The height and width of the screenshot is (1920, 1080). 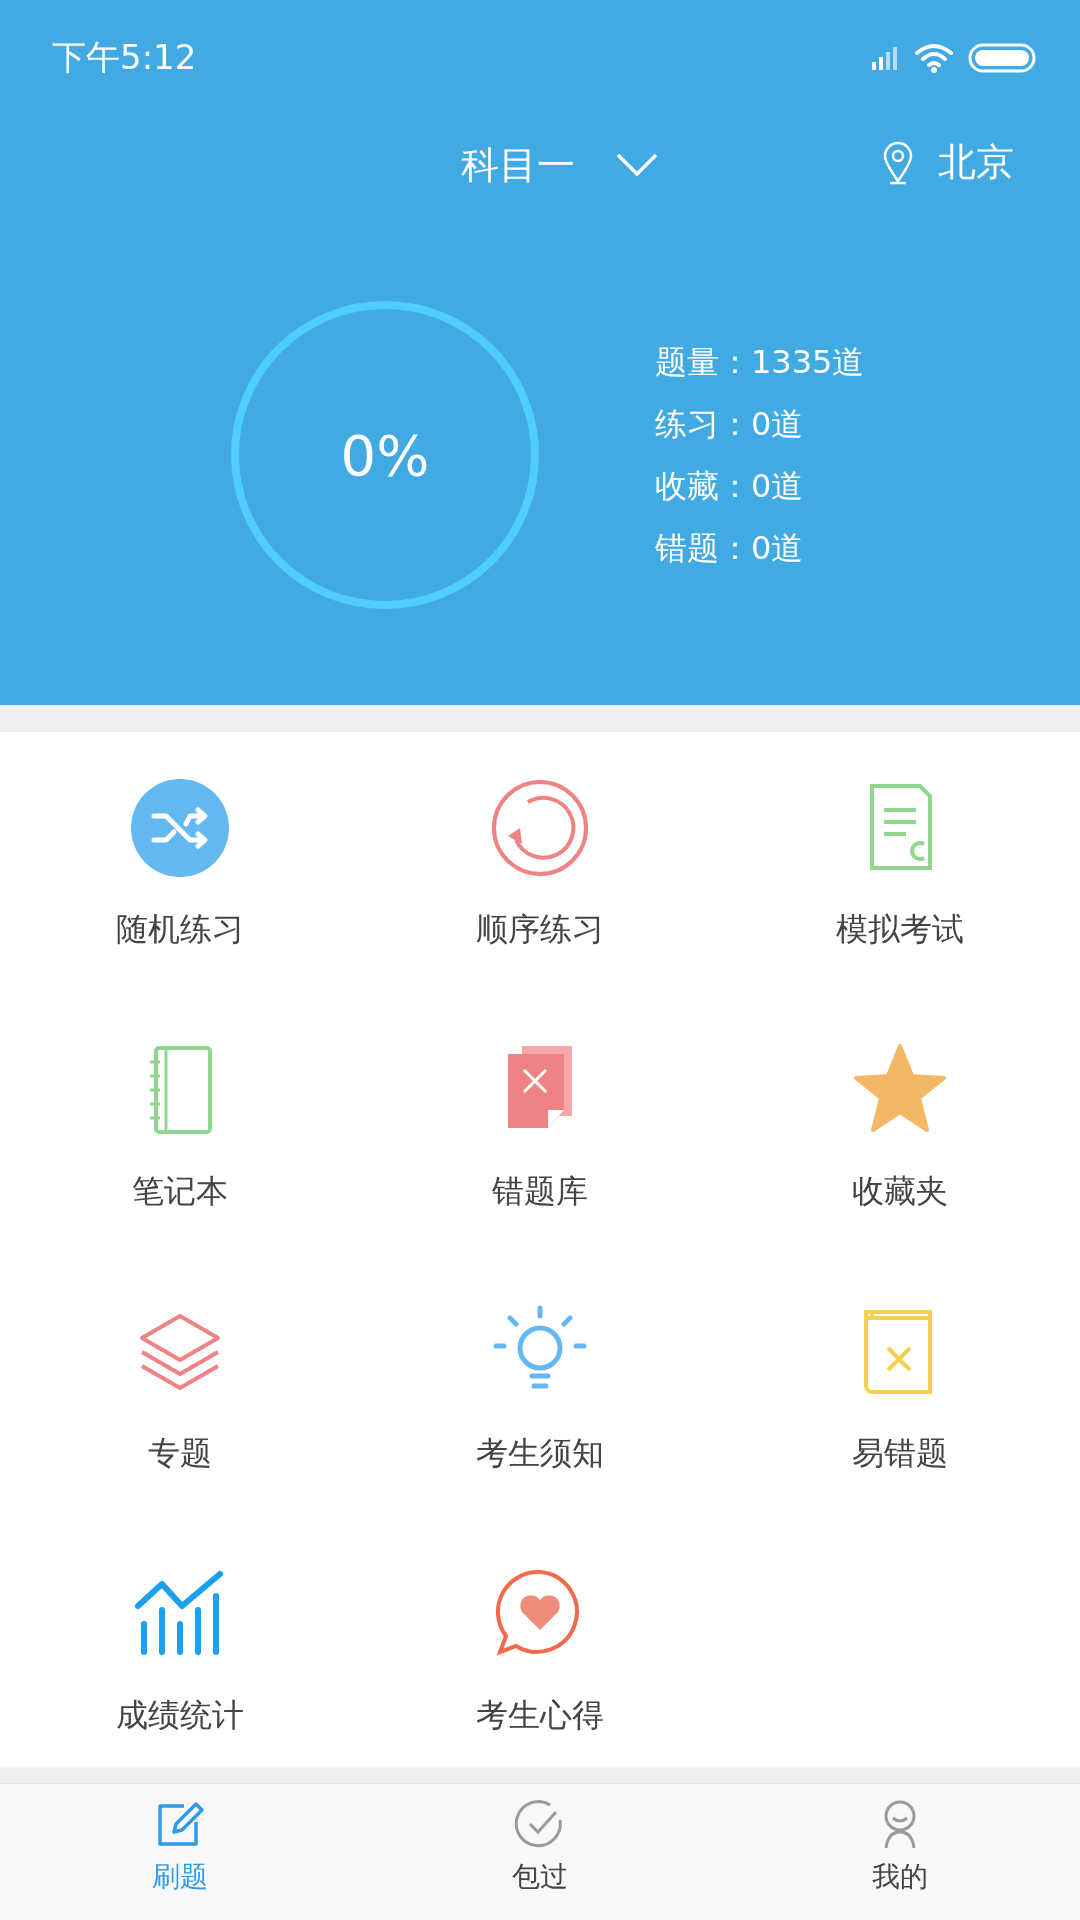 What do you see at coordinates (900, 1119) in the screenshot?
I see `menu-item: 收藏夹` at bounding box center [900, 1119].